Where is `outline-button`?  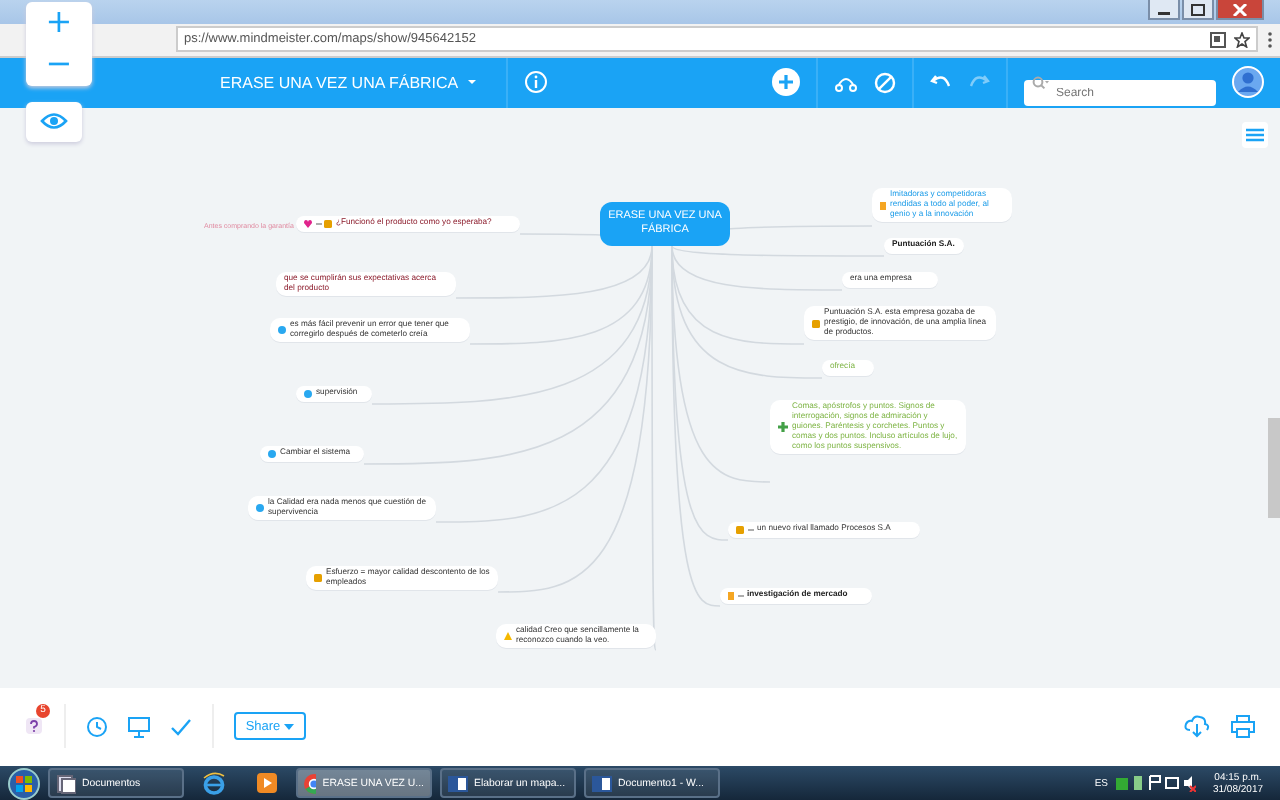
outline-button is located at coordinates (1255, 134).